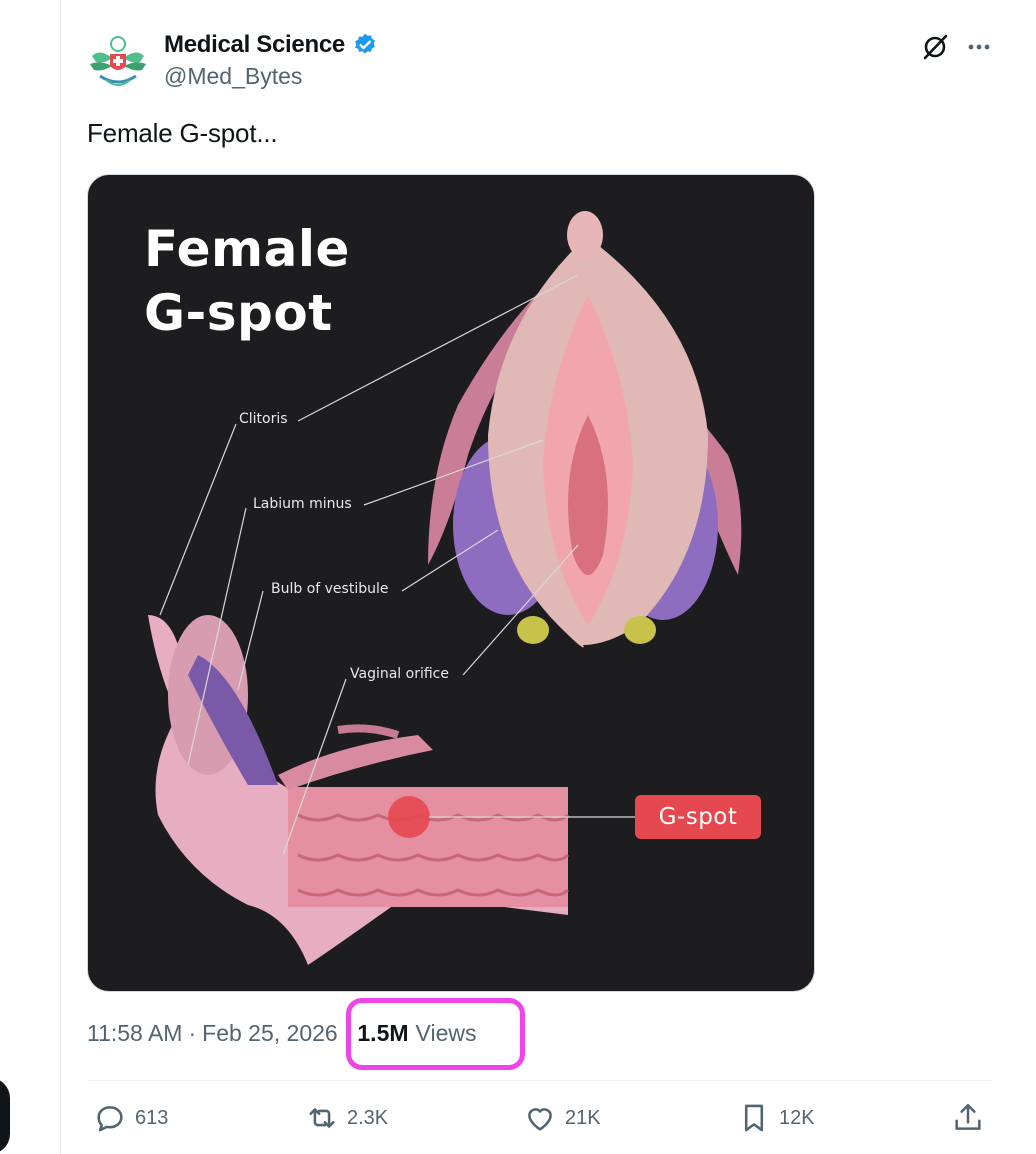 This screenshot has width=1036, height=1154. Describe the element at coordinates (110, 1119) in the screenshot. I see `reply-icon` at that location.